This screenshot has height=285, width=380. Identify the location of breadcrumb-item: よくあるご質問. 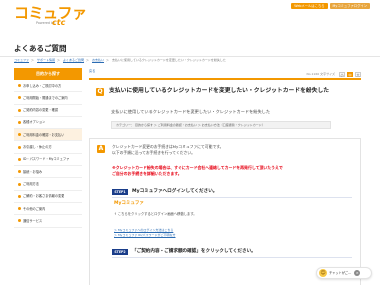
(73, 60).